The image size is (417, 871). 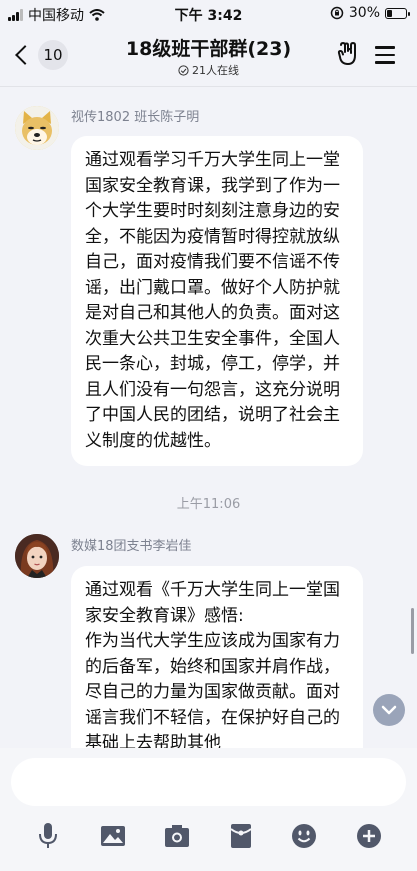 I want to click on scroll-to-bottom-button, so click(x=389, y=710).